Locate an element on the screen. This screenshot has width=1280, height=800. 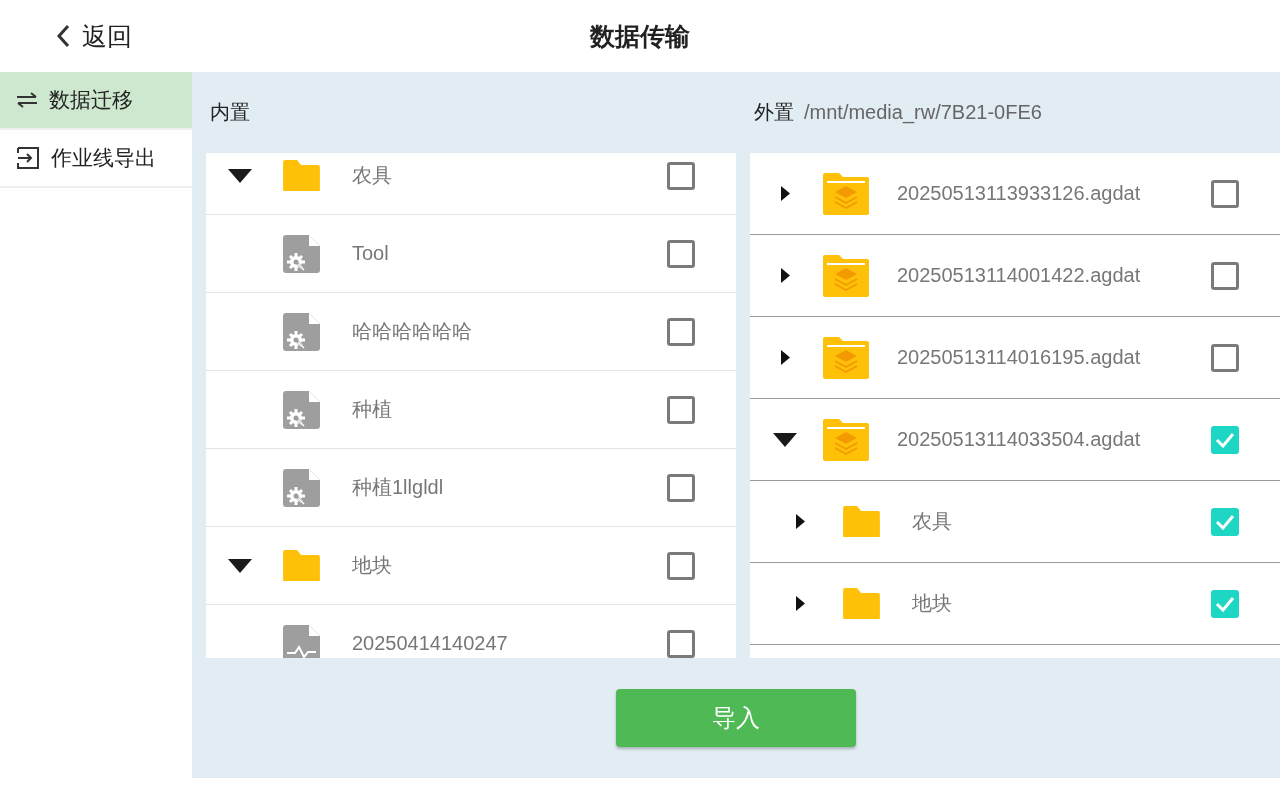
item-name: 种植 is located at coordinates (372, 409).